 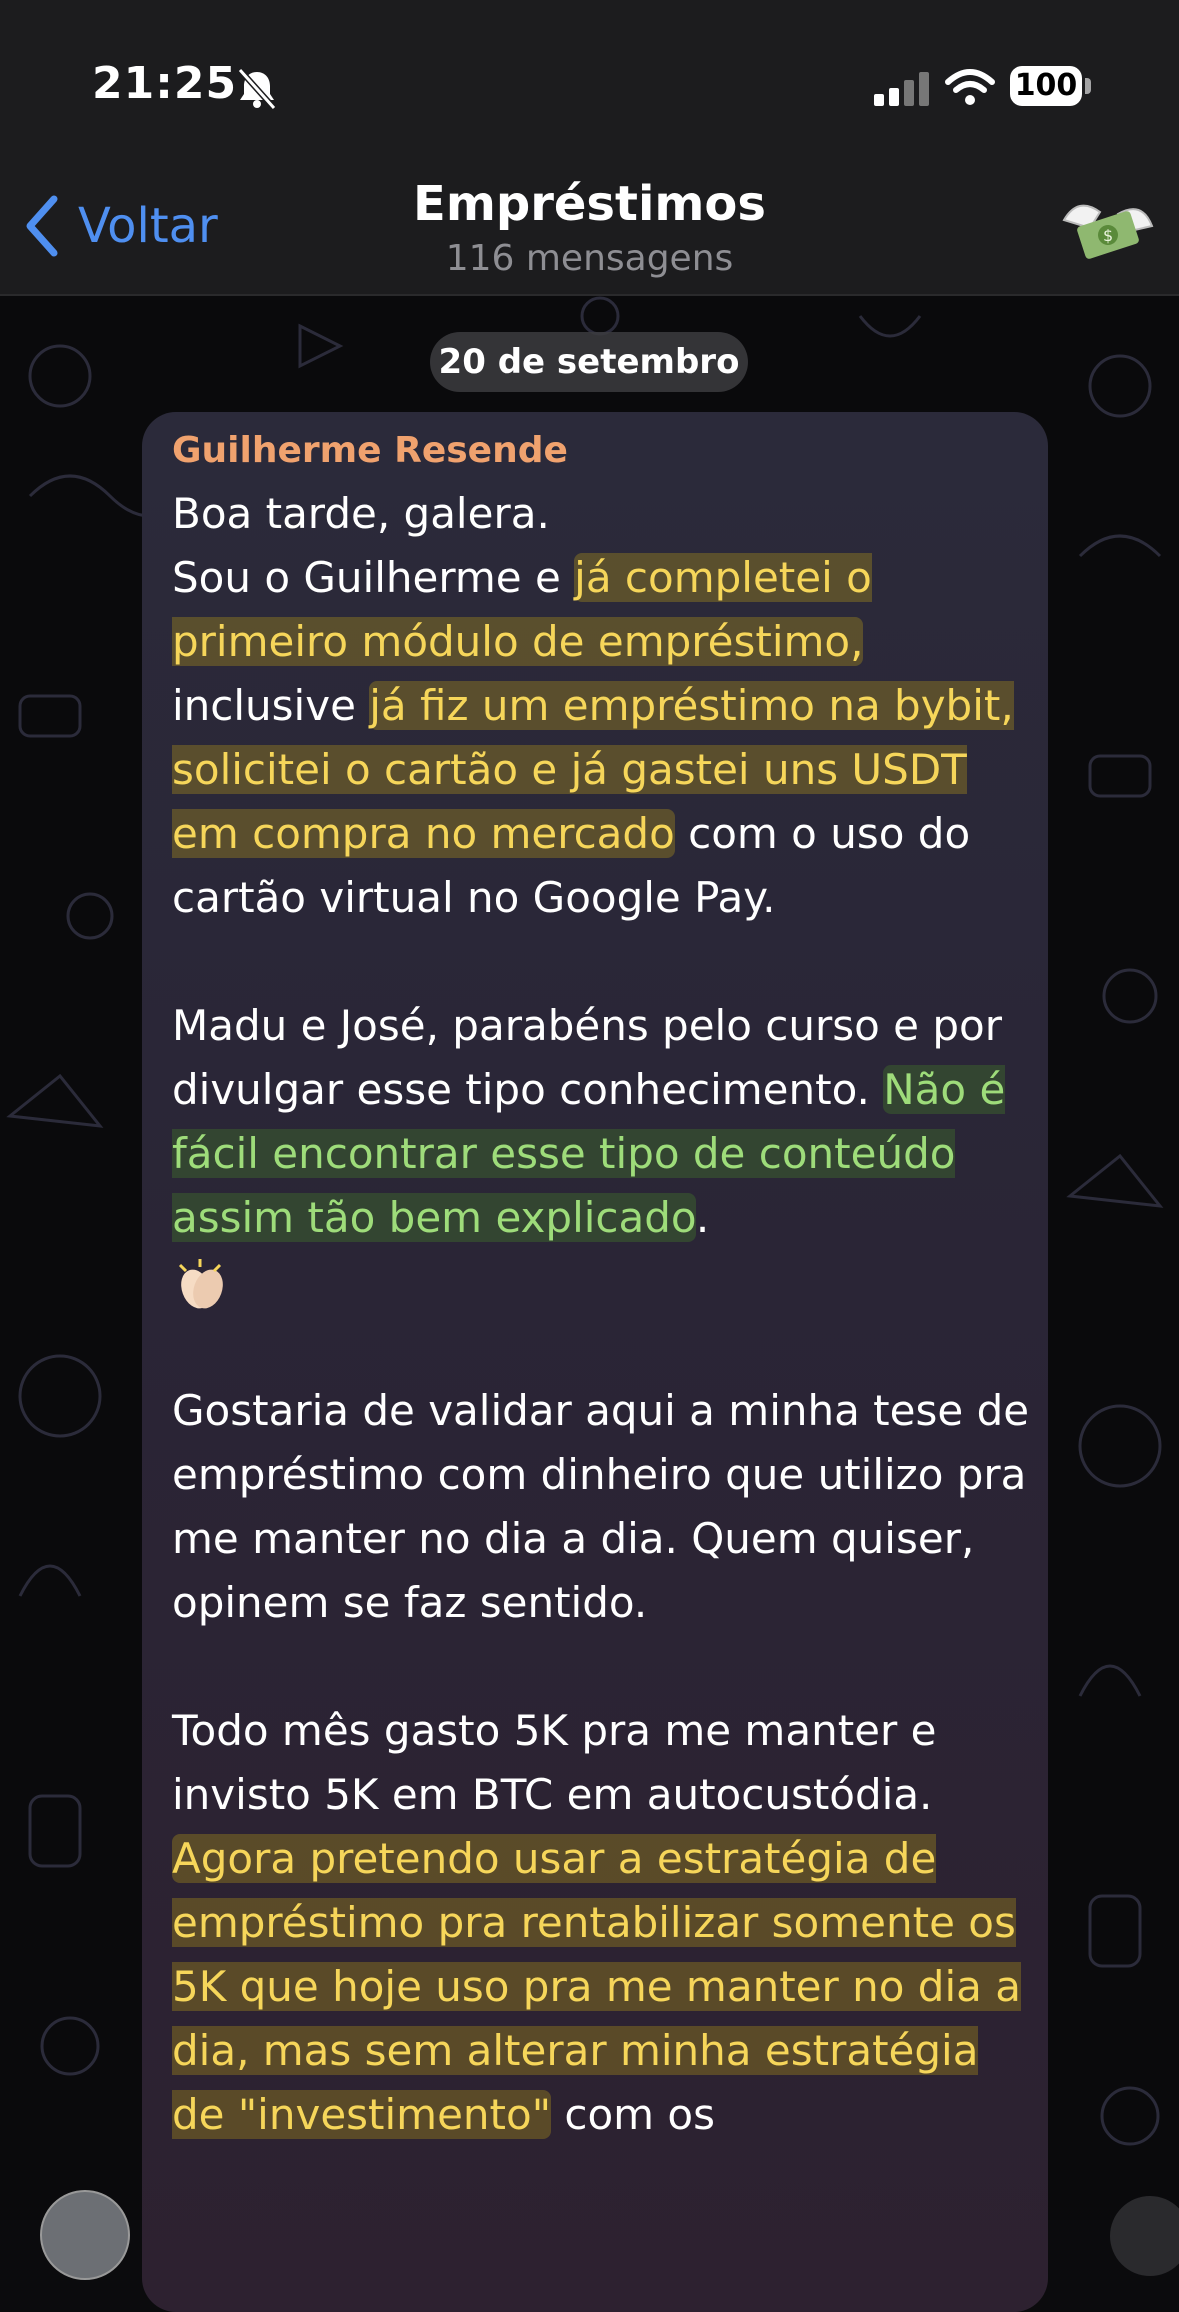 What do you see at coordinates (1046, 86) in the screenshot?
I see `battery-indicator: 100` at bounding box center [1046, 86].